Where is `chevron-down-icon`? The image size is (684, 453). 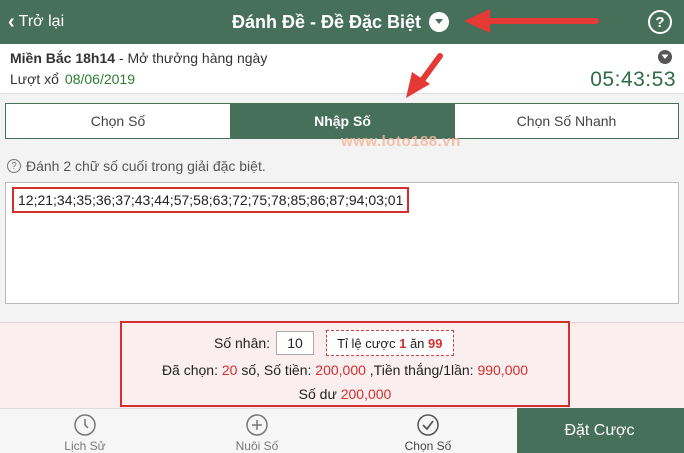 chevron-down-icon is located at coordinates (439, 22).